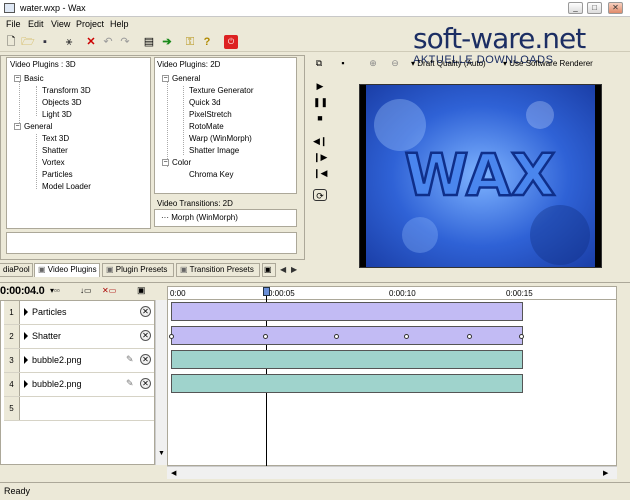 The image size is (630, 500). I want to click on stop-icon: ⏻, so click(231, 42).